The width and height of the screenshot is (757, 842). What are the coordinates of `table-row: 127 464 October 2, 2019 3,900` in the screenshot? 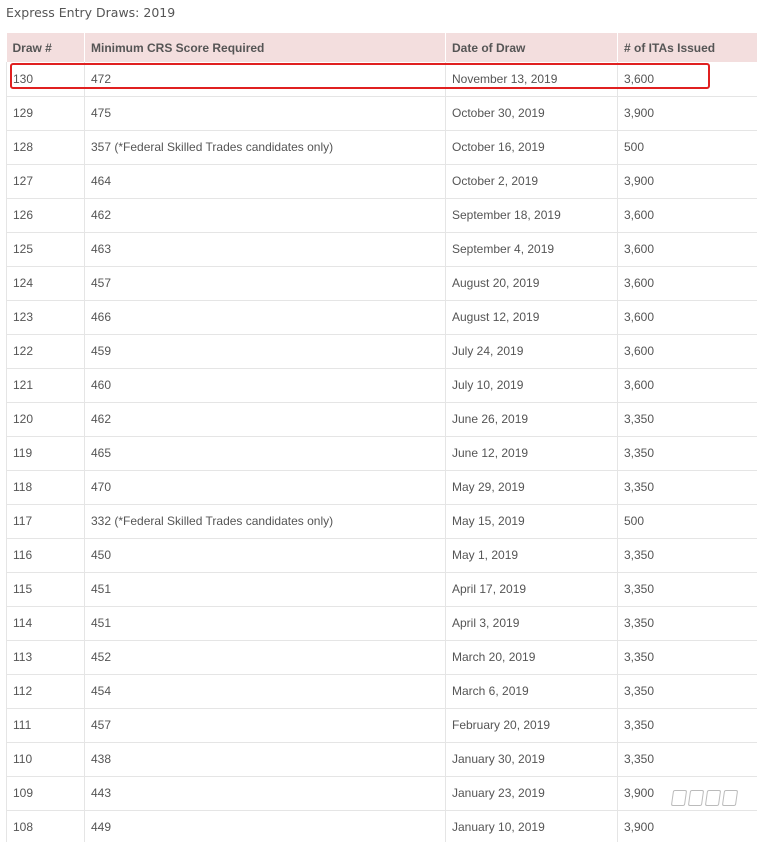 It's located at (381, 181).